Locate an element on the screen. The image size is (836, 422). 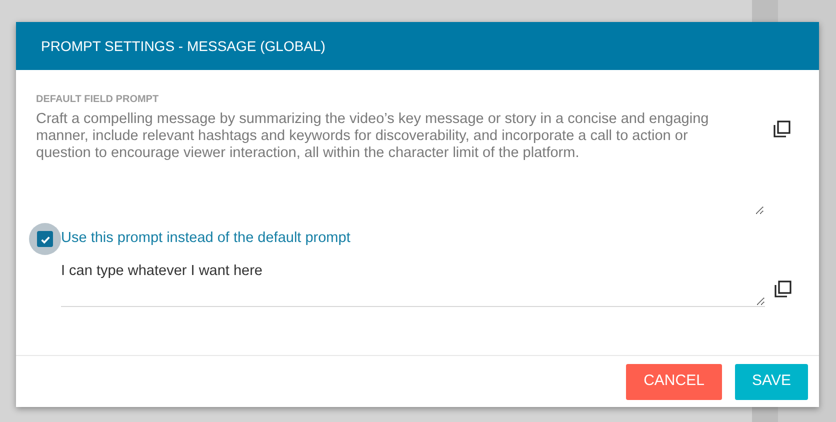
field-label: DEFAULT FIELD PROMPT is located at coordinates (98, 100).